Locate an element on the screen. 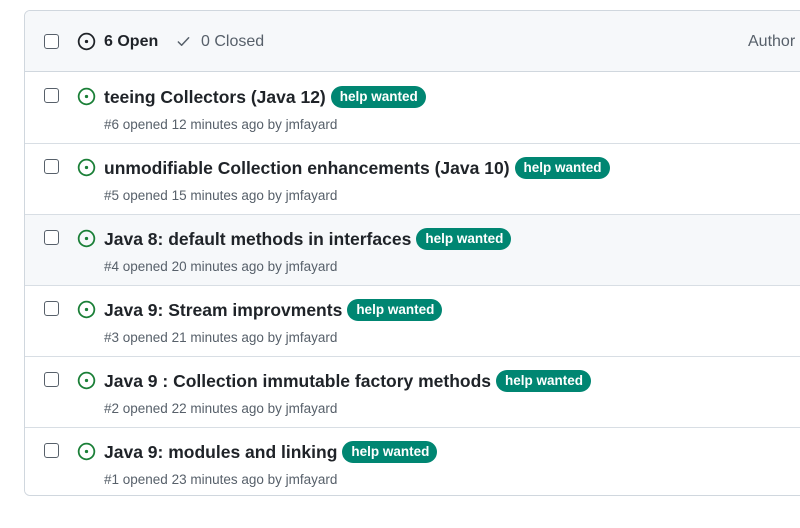 The image size is (800, 528). issue-meta: #1 opened 23 minutes ago by jmfayard is located at coordinates (221, 479).